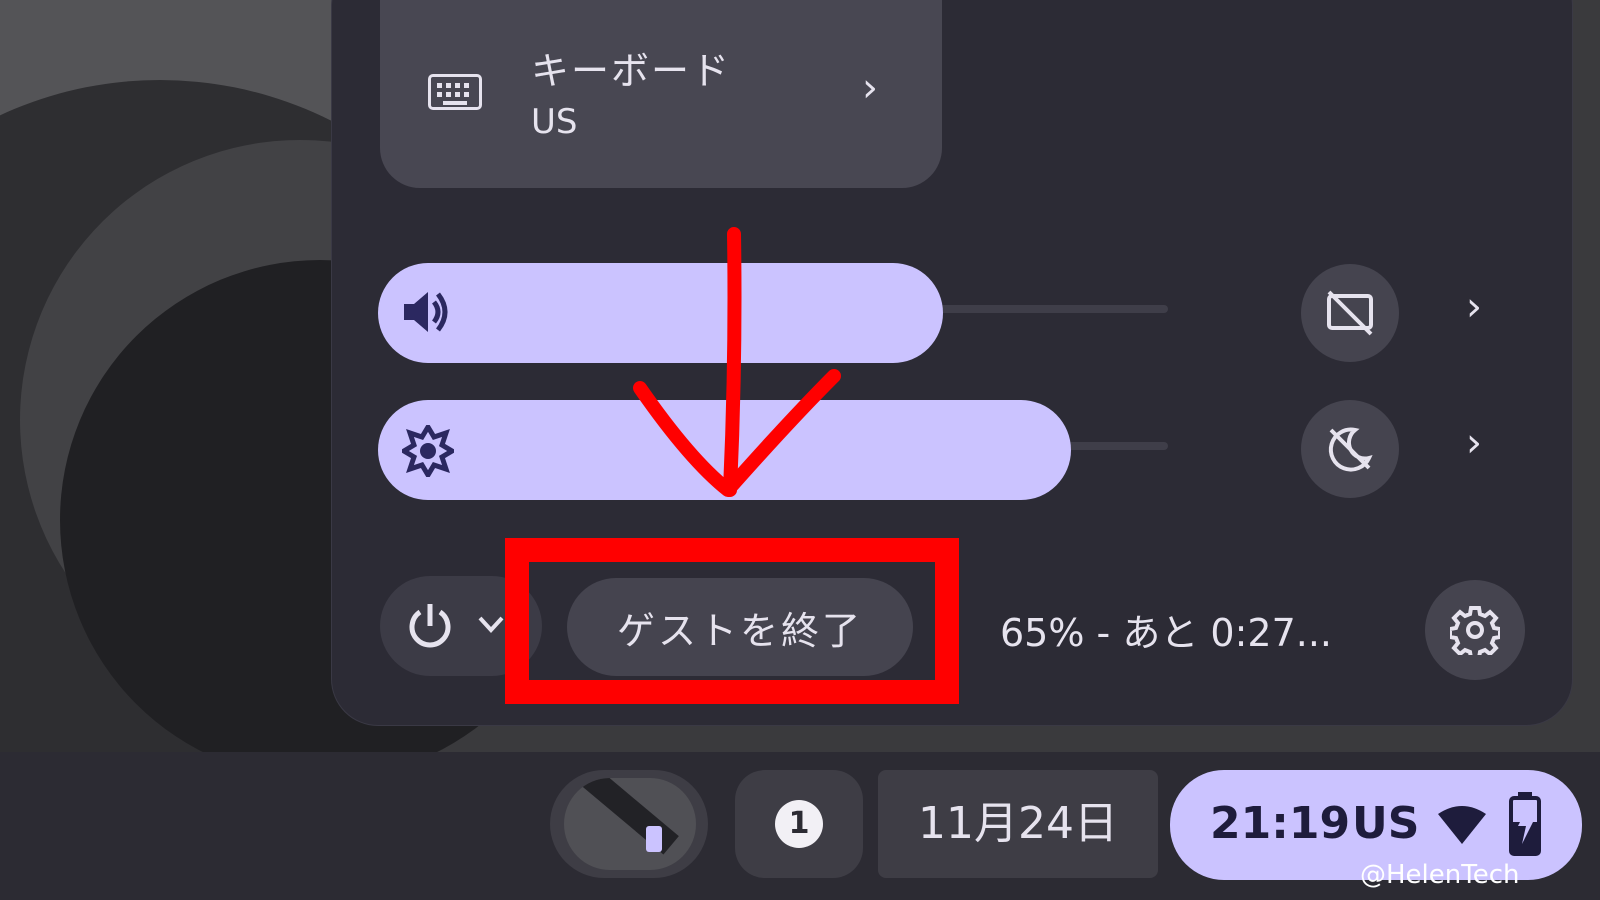 The height and width of the screenshot is (900, 1600). I want to click on desk-thumbnail, so click(629, 824).